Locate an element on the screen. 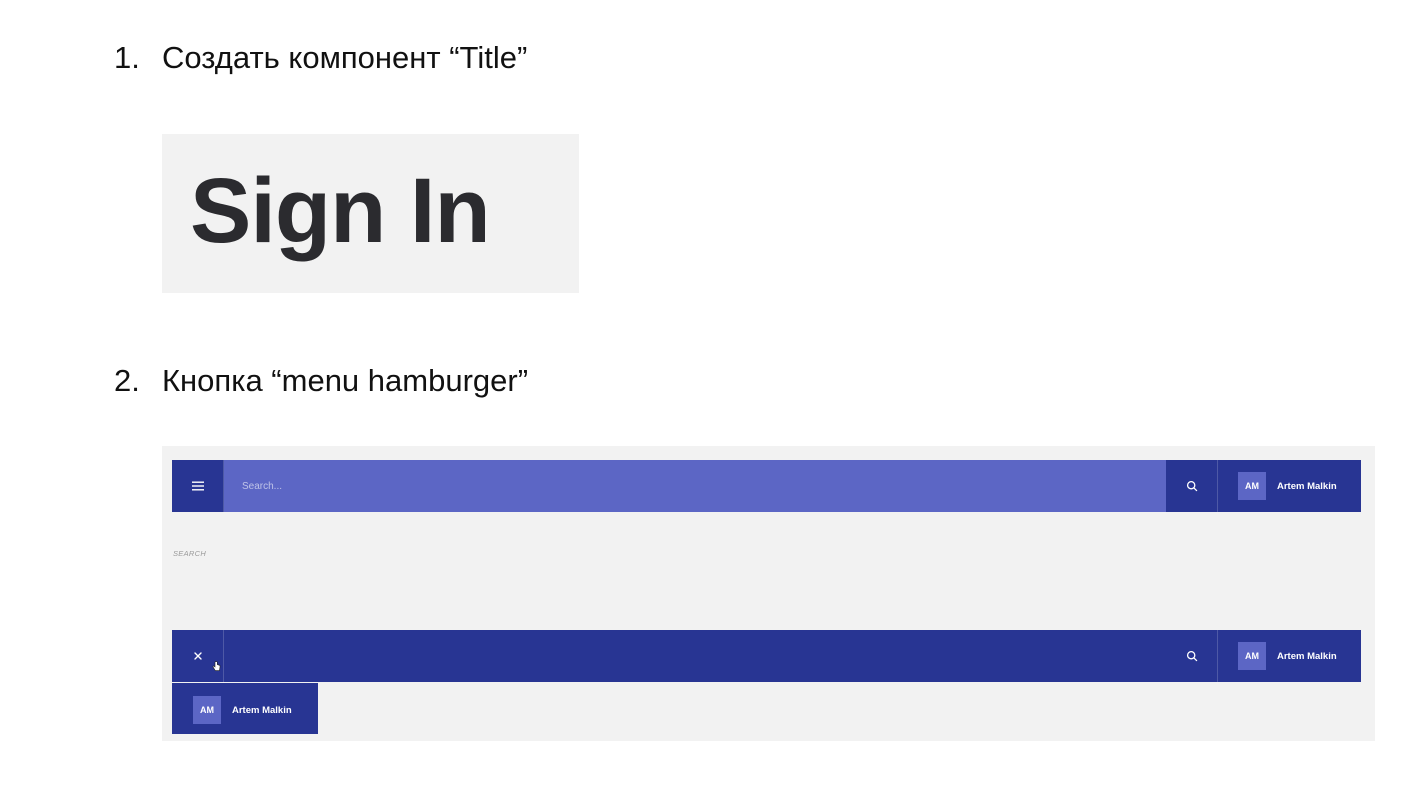 The image size is (1410, 810). search-section-label: SEARCH is located at coordinates (190, 553).